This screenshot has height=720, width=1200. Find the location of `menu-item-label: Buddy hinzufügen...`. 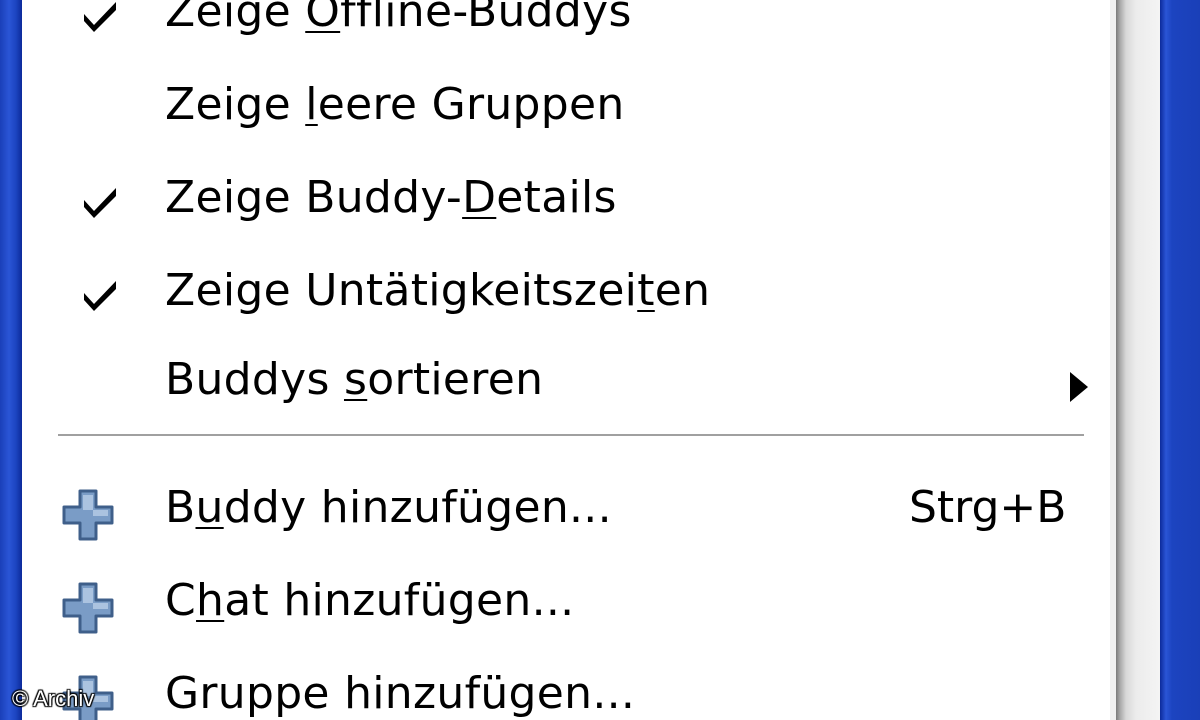

menu-item-label: Buddy hinzufügen... is located at coordinates (388, 507).